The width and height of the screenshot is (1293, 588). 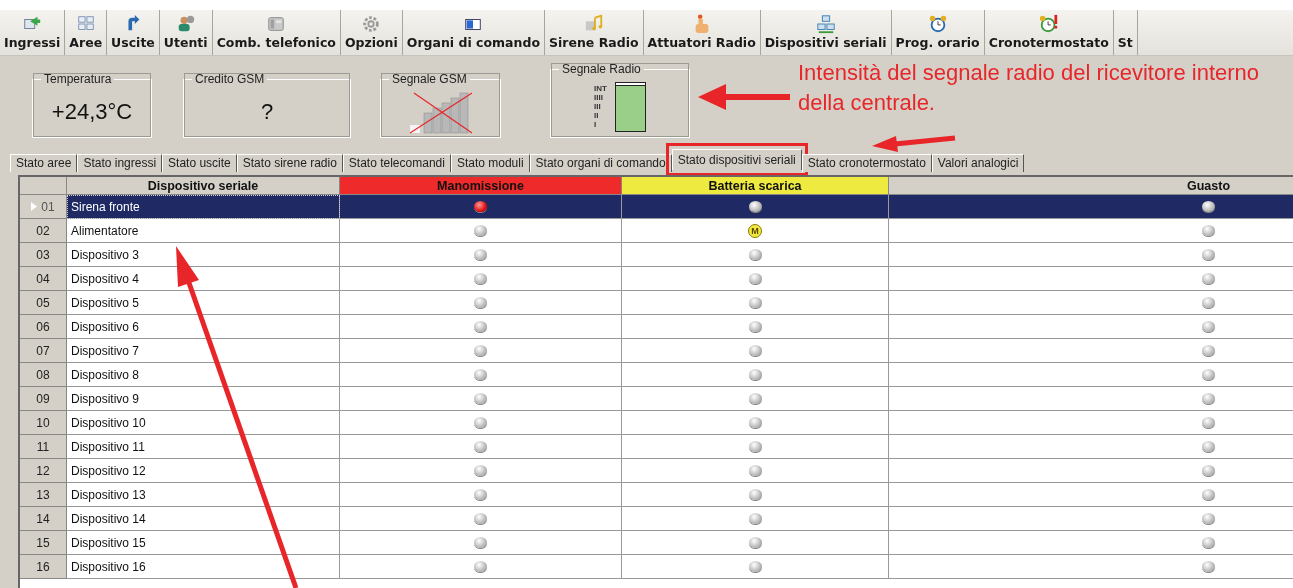 What do you see at coordinates (396, 163) in the screenshot?
I see `tab: Stato telecomandi` at bounding box center [396, 163].